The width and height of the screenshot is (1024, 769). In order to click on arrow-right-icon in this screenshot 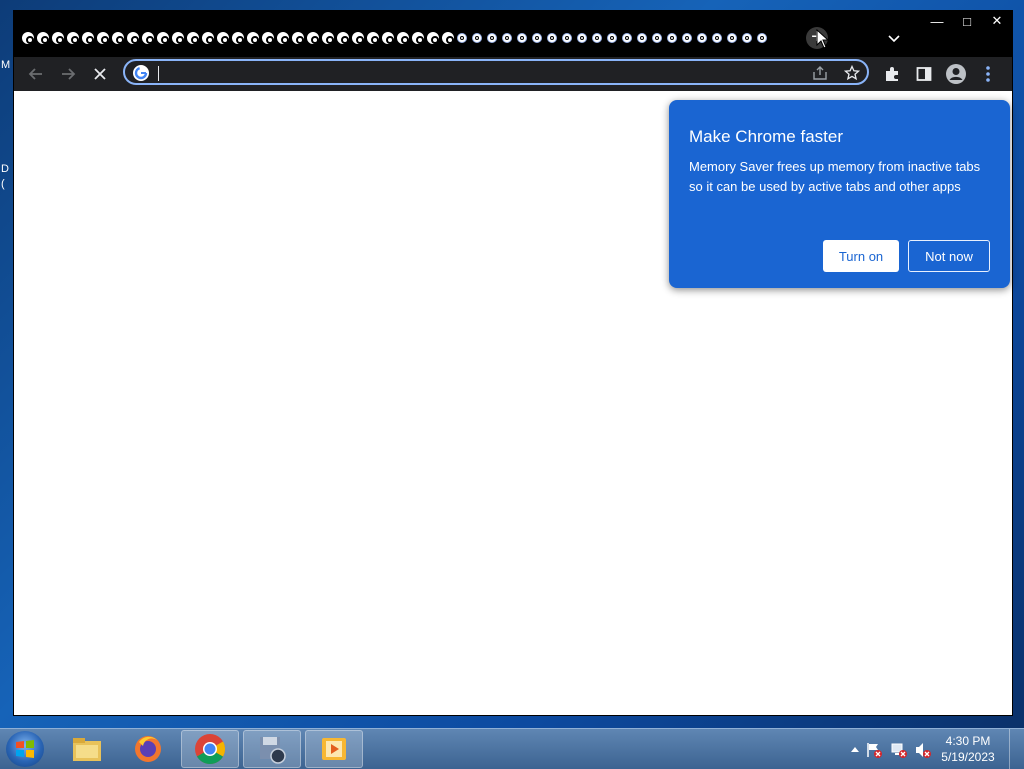, I will do `click(69, 74)`.